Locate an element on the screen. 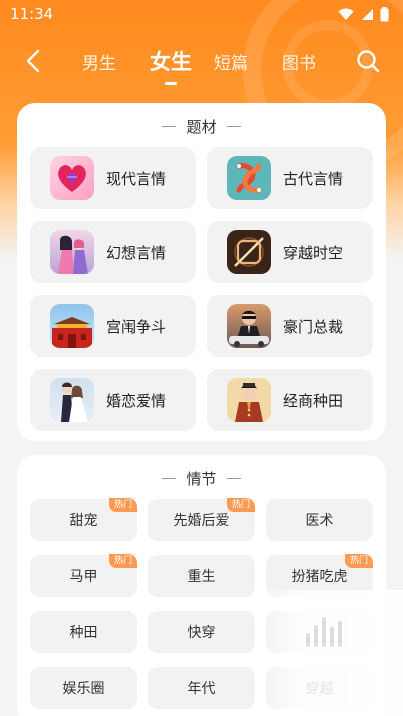 The image size is (403, 716). plot-item-sweet-pet: 甜宠 热门 is located at coordinates (83, 519).